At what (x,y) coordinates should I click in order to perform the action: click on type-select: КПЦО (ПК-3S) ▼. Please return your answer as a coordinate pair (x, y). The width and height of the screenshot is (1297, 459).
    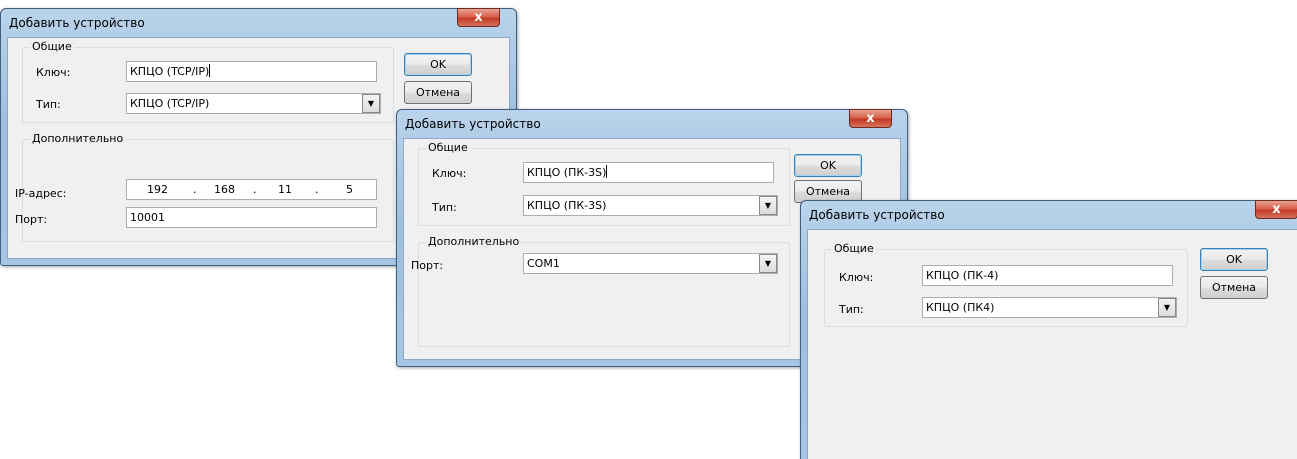
    Looking at the image, I should click on (650, 205).